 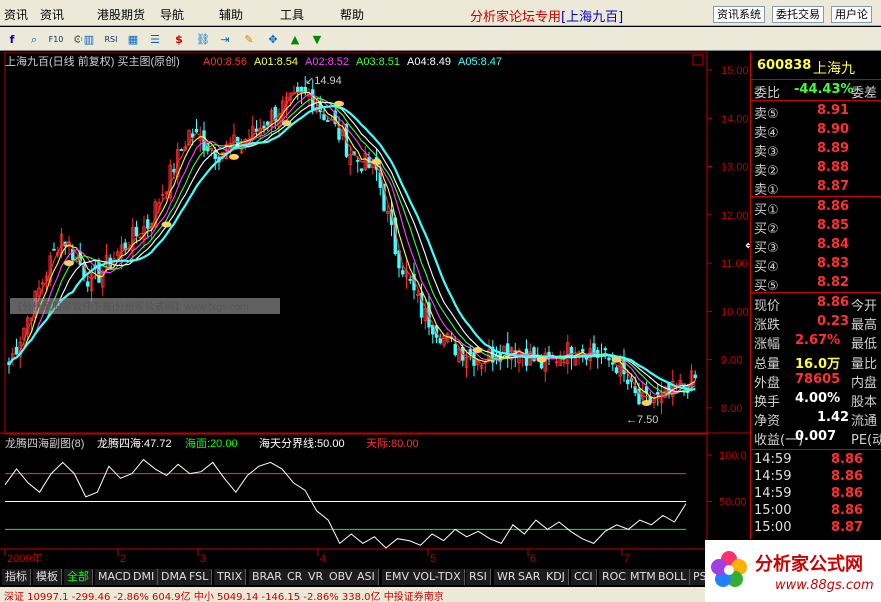 What do you see at coordinates (866, 441) in the screenshot?
I see `stat-suffix: PE(动` at bounding box center [866, 441].